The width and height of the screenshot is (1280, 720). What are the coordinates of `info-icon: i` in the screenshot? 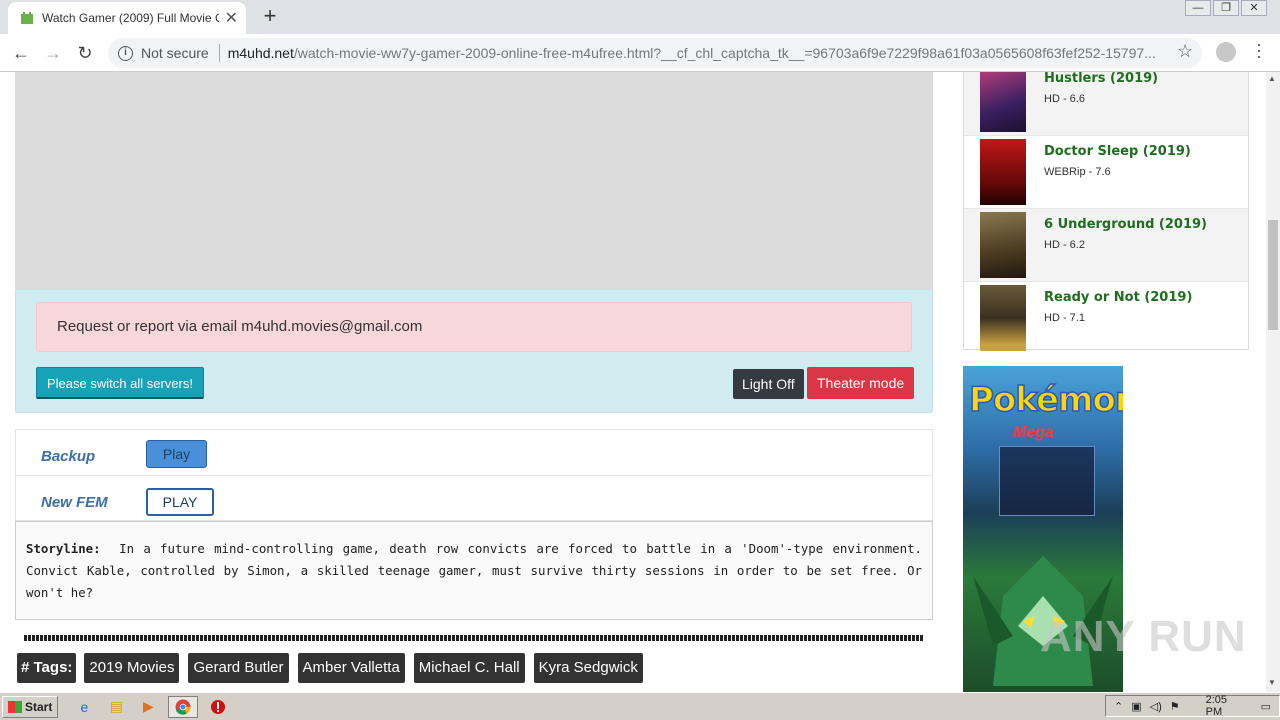 It's located at (125, 53).